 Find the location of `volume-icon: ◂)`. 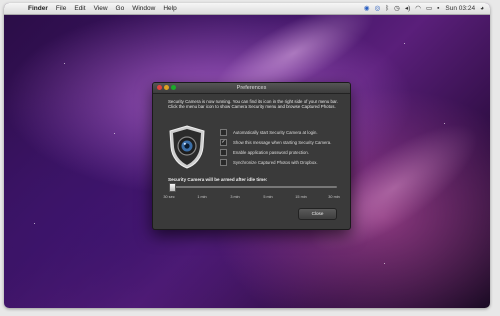

volume-icon: ◂) is located at coordinates (407, 8).